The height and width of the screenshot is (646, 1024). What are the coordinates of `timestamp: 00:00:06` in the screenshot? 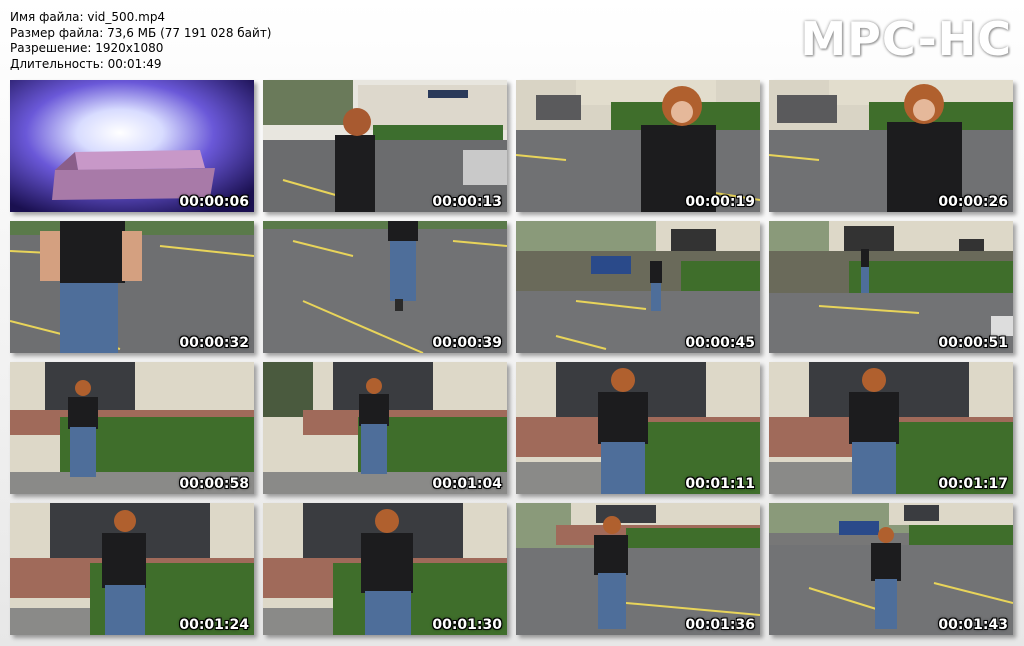 It's located at (214, 202).